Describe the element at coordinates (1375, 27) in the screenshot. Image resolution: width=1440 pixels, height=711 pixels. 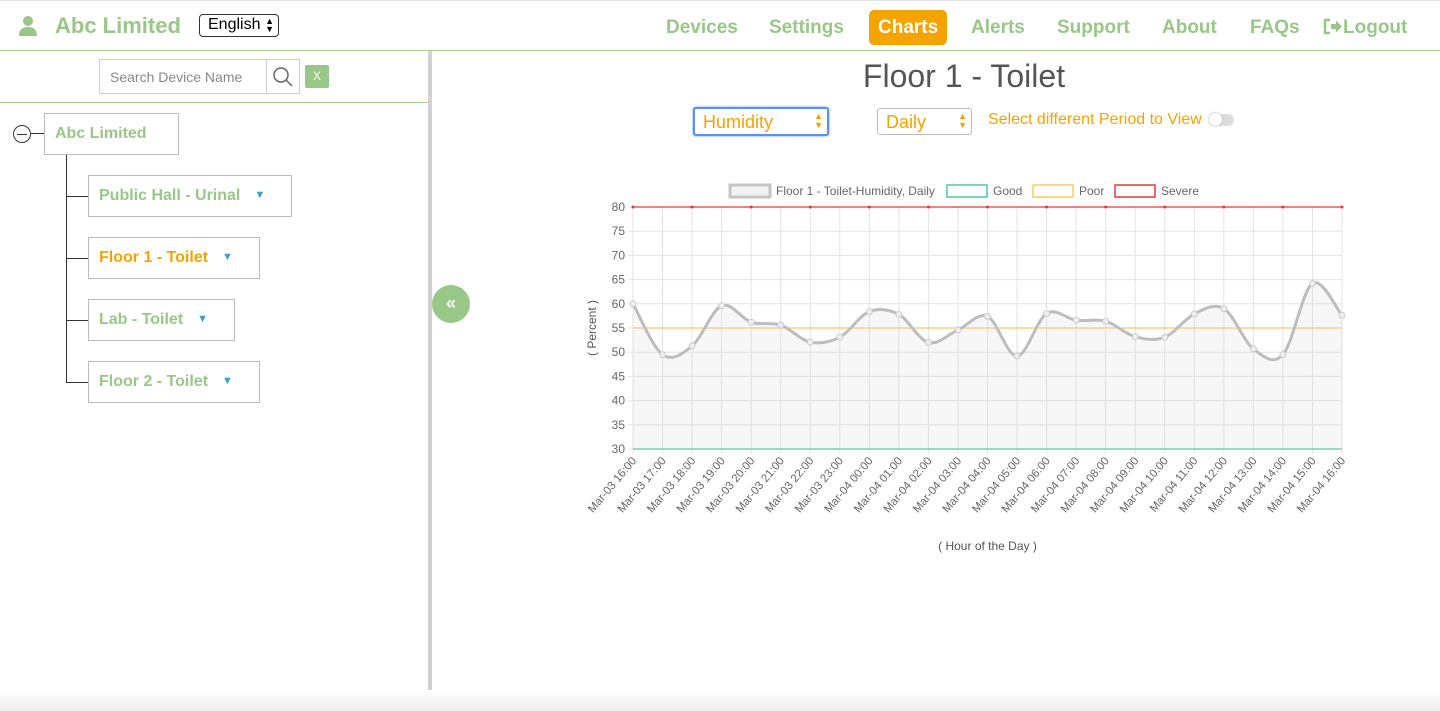
I see `logout-label: Logout` at that location.